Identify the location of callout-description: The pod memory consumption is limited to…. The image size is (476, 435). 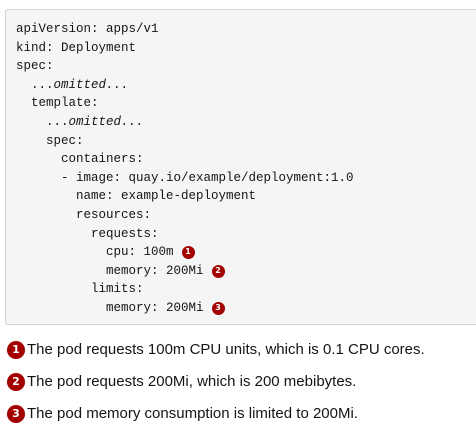
(192, 413).